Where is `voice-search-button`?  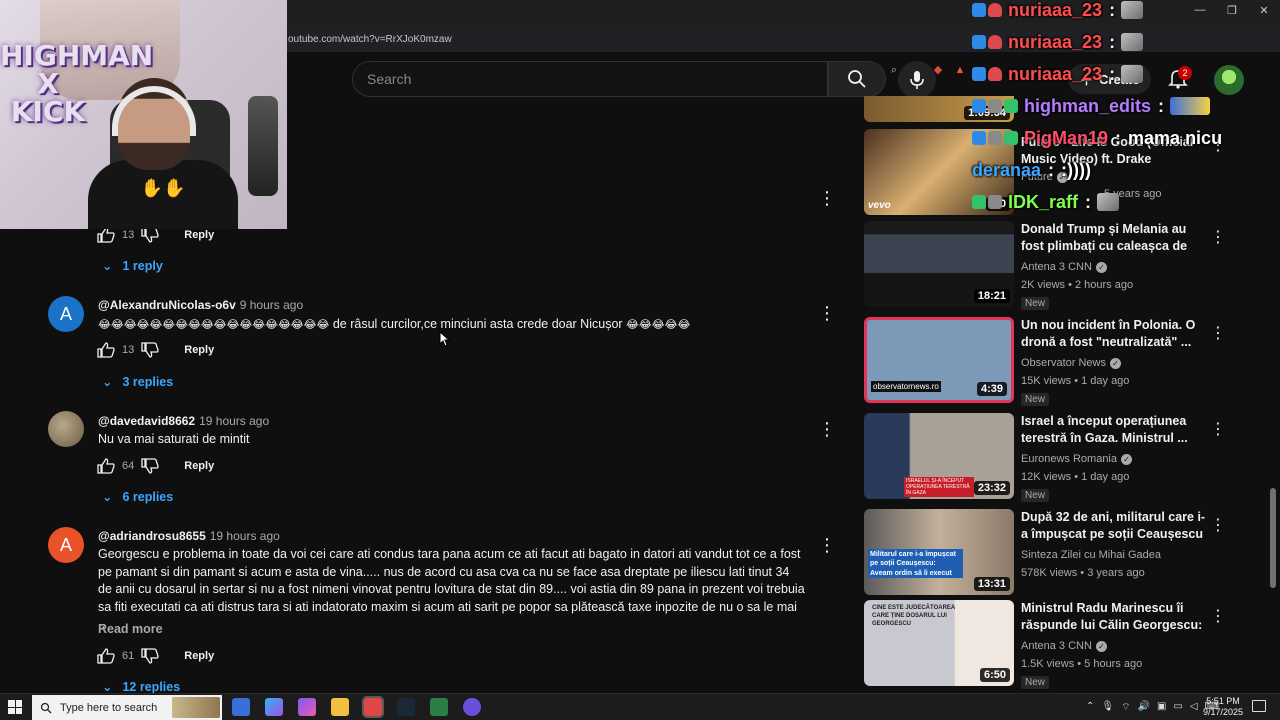
voice-search-button is located at coordinates (917, 80).